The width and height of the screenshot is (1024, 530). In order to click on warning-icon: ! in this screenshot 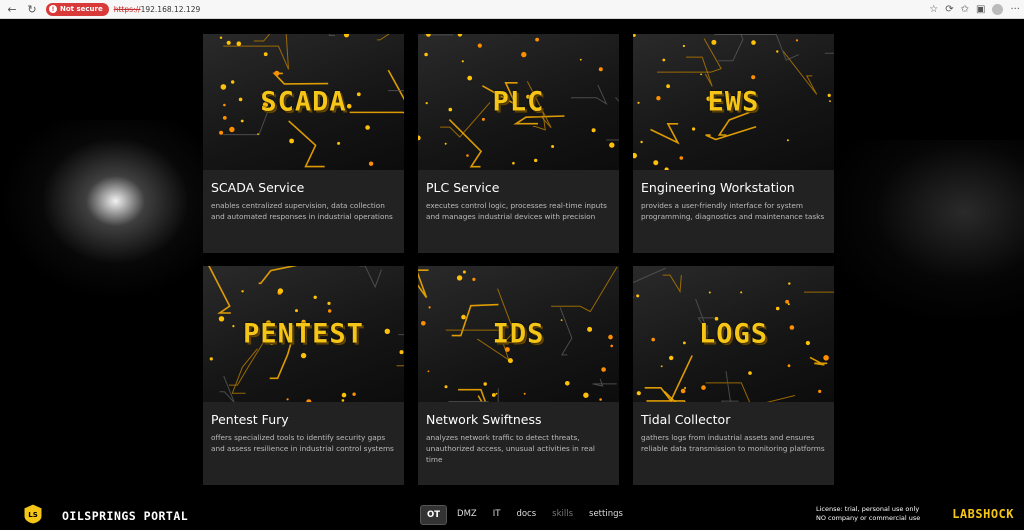, I will do `click(53, 9)`.